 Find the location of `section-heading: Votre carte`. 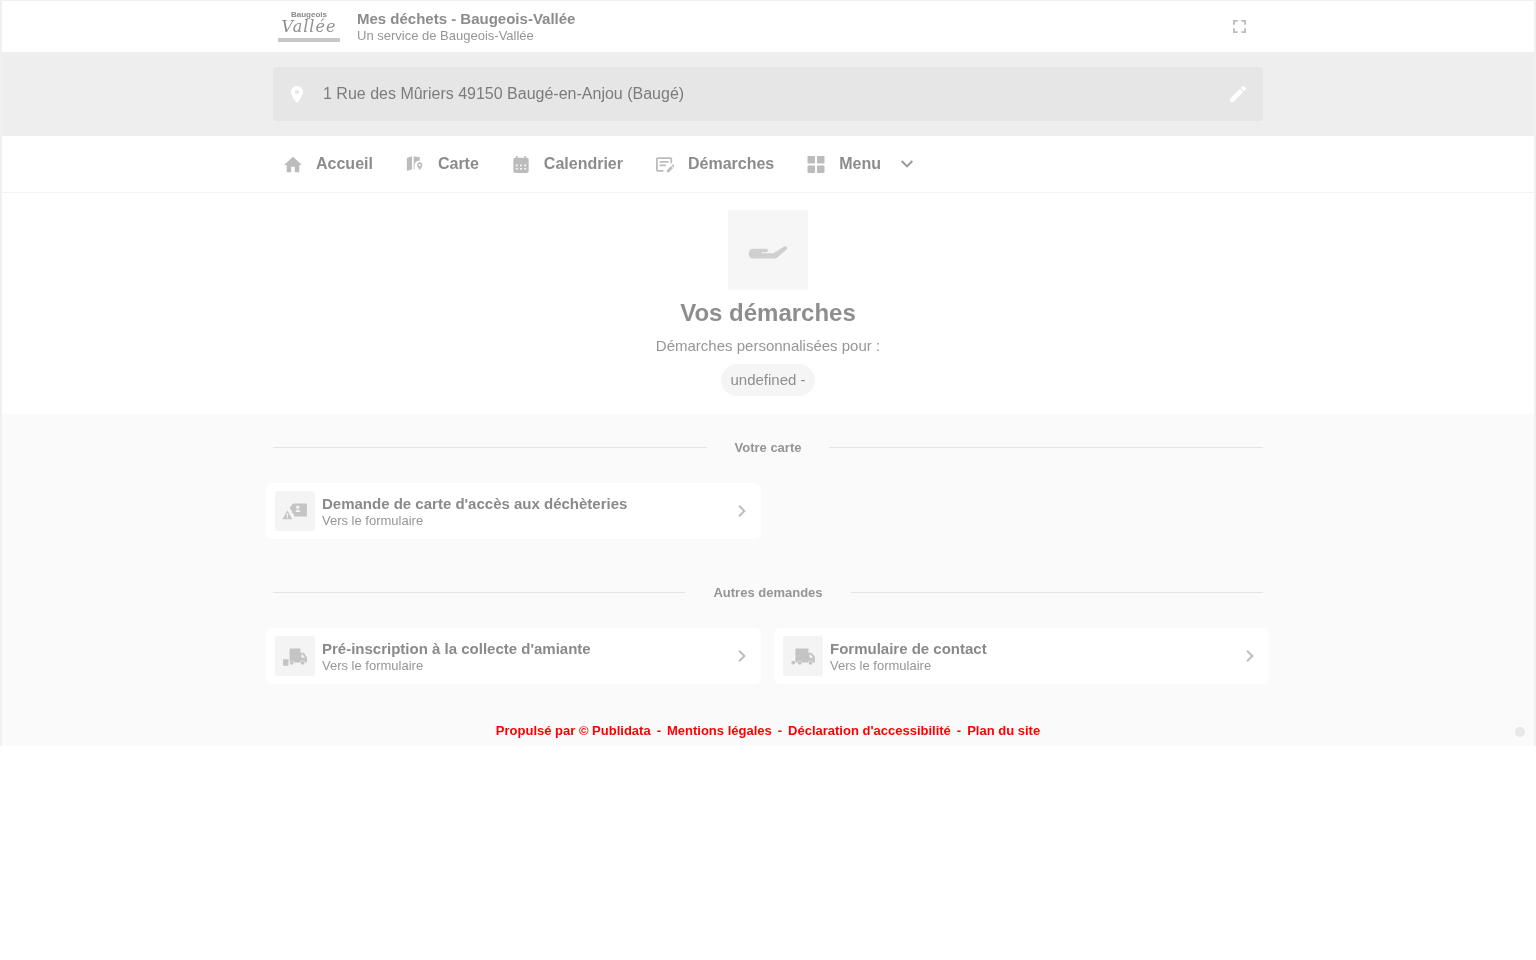

section-heading: Votre carte is located at coordinates (768, 447).